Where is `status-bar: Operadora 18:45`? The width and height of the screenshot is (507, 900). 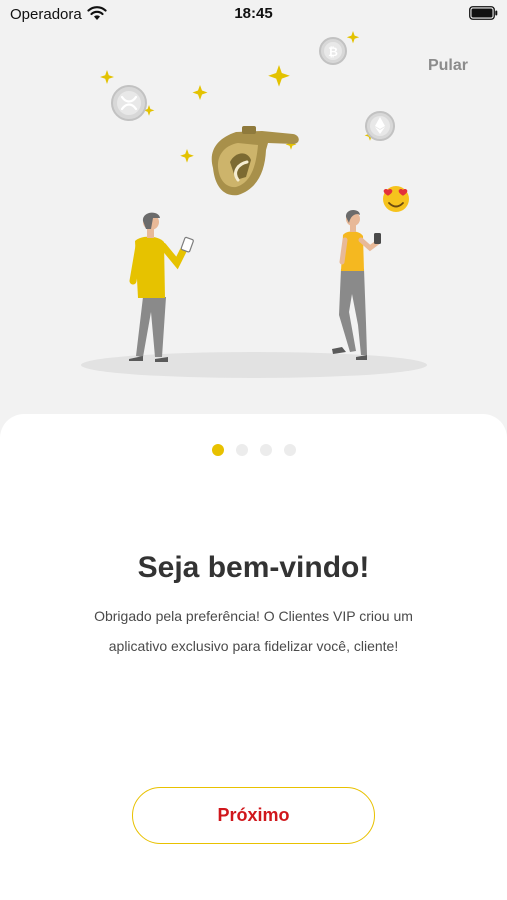 status-bar: Operadora 18:45 is located at coordinates (253, 14).